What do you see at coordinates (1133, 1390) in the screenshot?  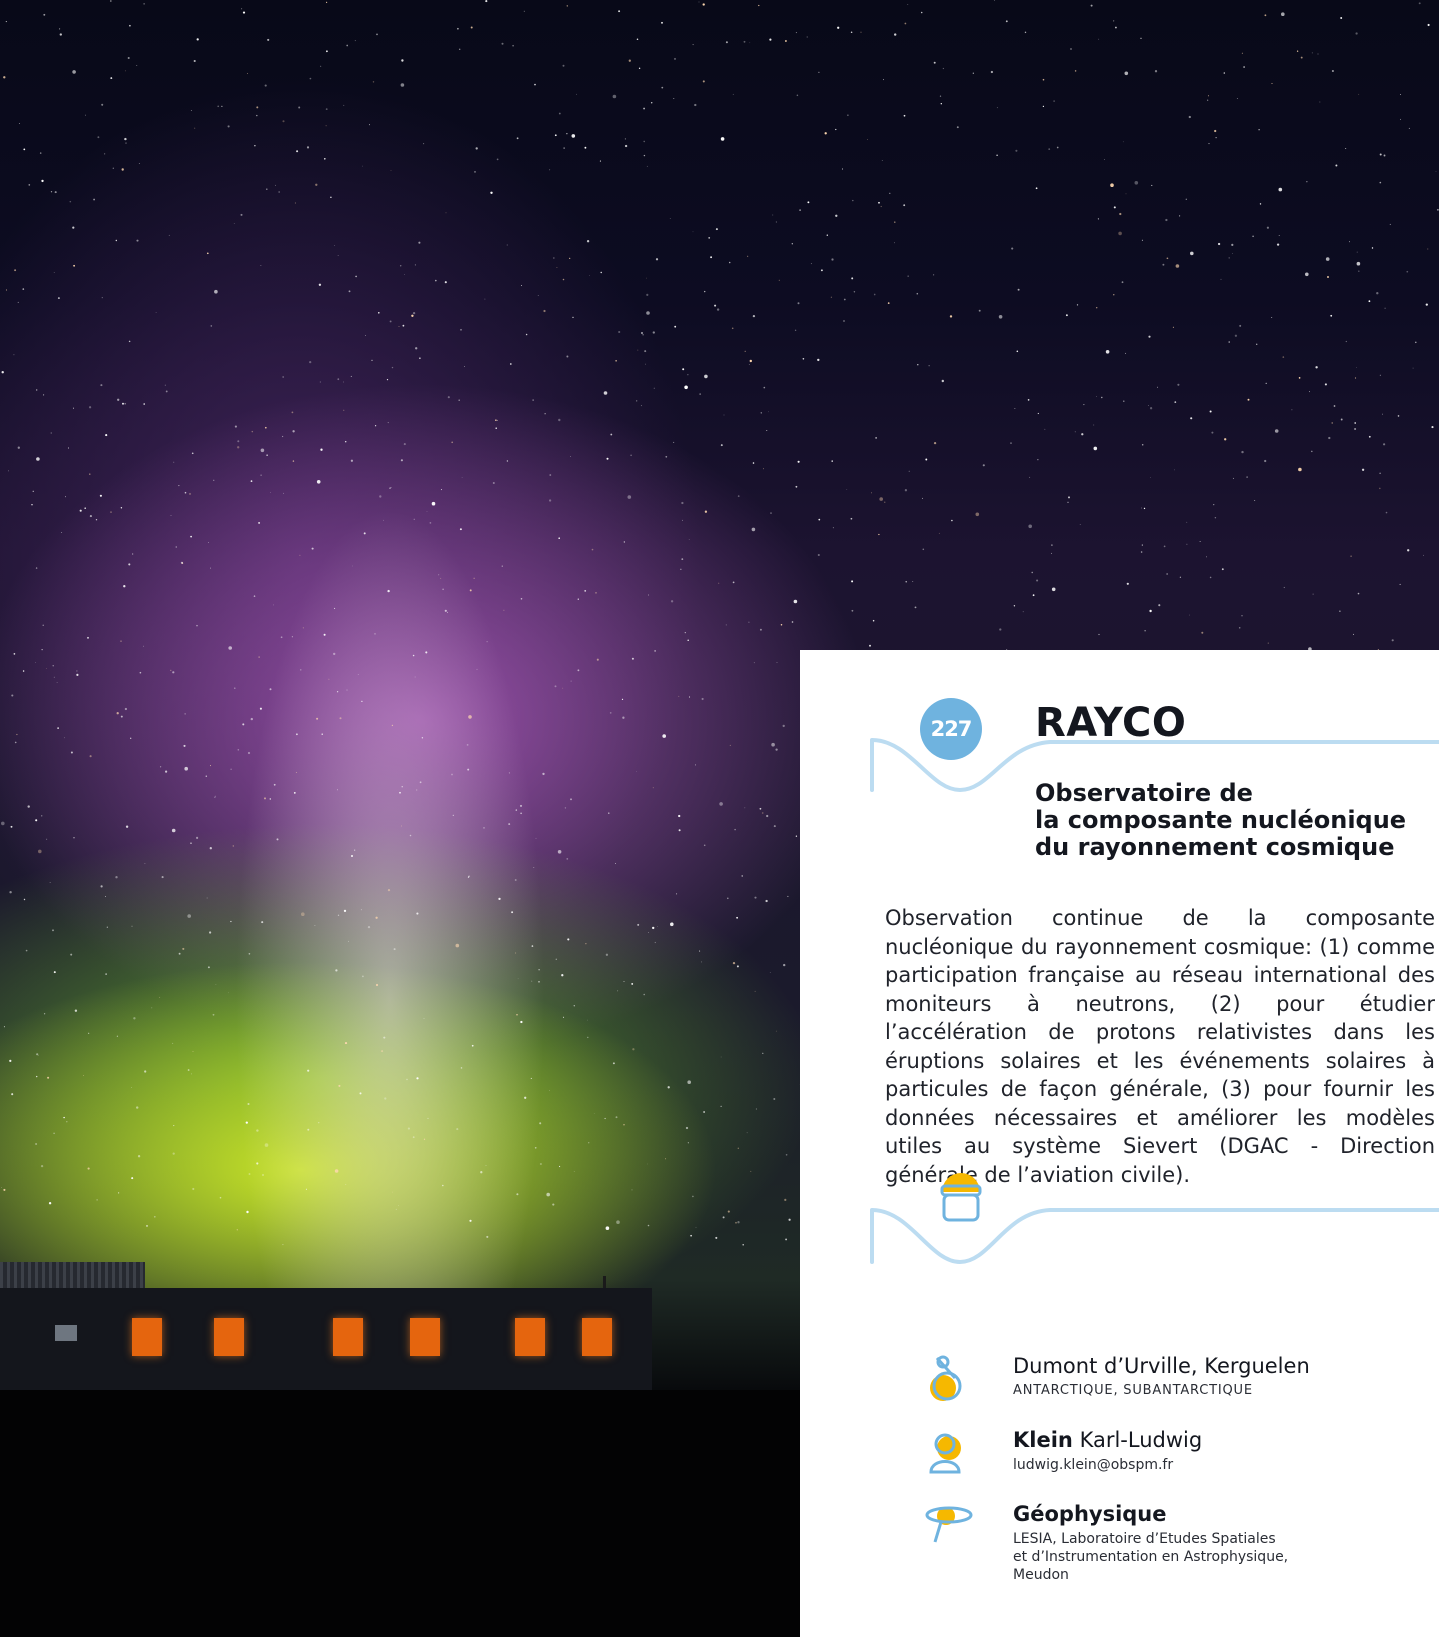 I see `location-region: ANTARCTIQUE, SUBANTARCTIQUE` at bounding box center [1133, 1390].